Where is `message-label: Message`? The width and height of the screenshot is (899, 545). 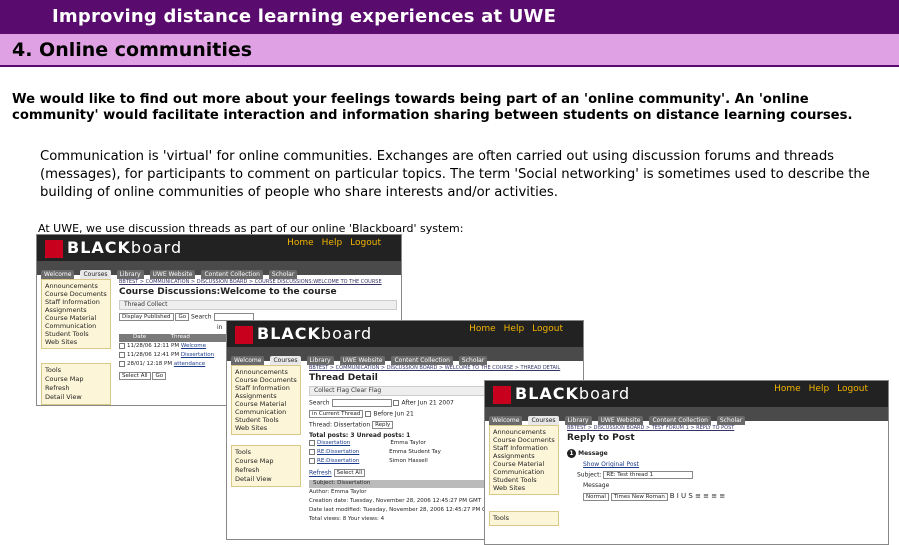
message-label: Message is located at coordinates (596, 485).